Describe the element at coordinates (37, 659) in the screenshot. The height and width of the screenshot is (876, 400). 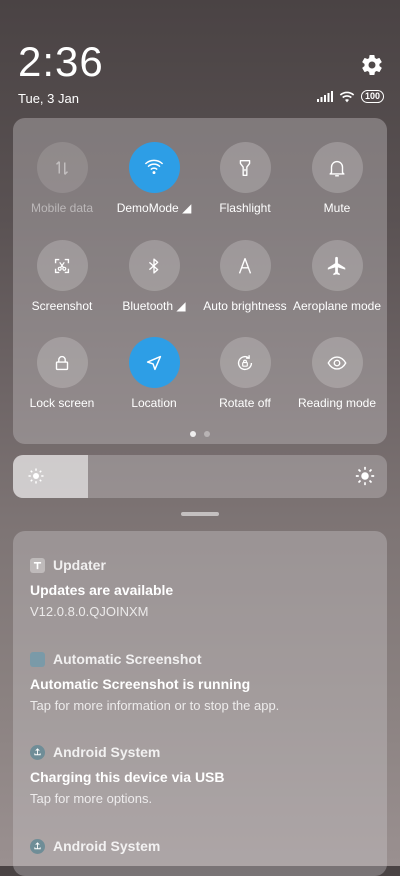
I see `automatic-screenshot-icon` at that location.